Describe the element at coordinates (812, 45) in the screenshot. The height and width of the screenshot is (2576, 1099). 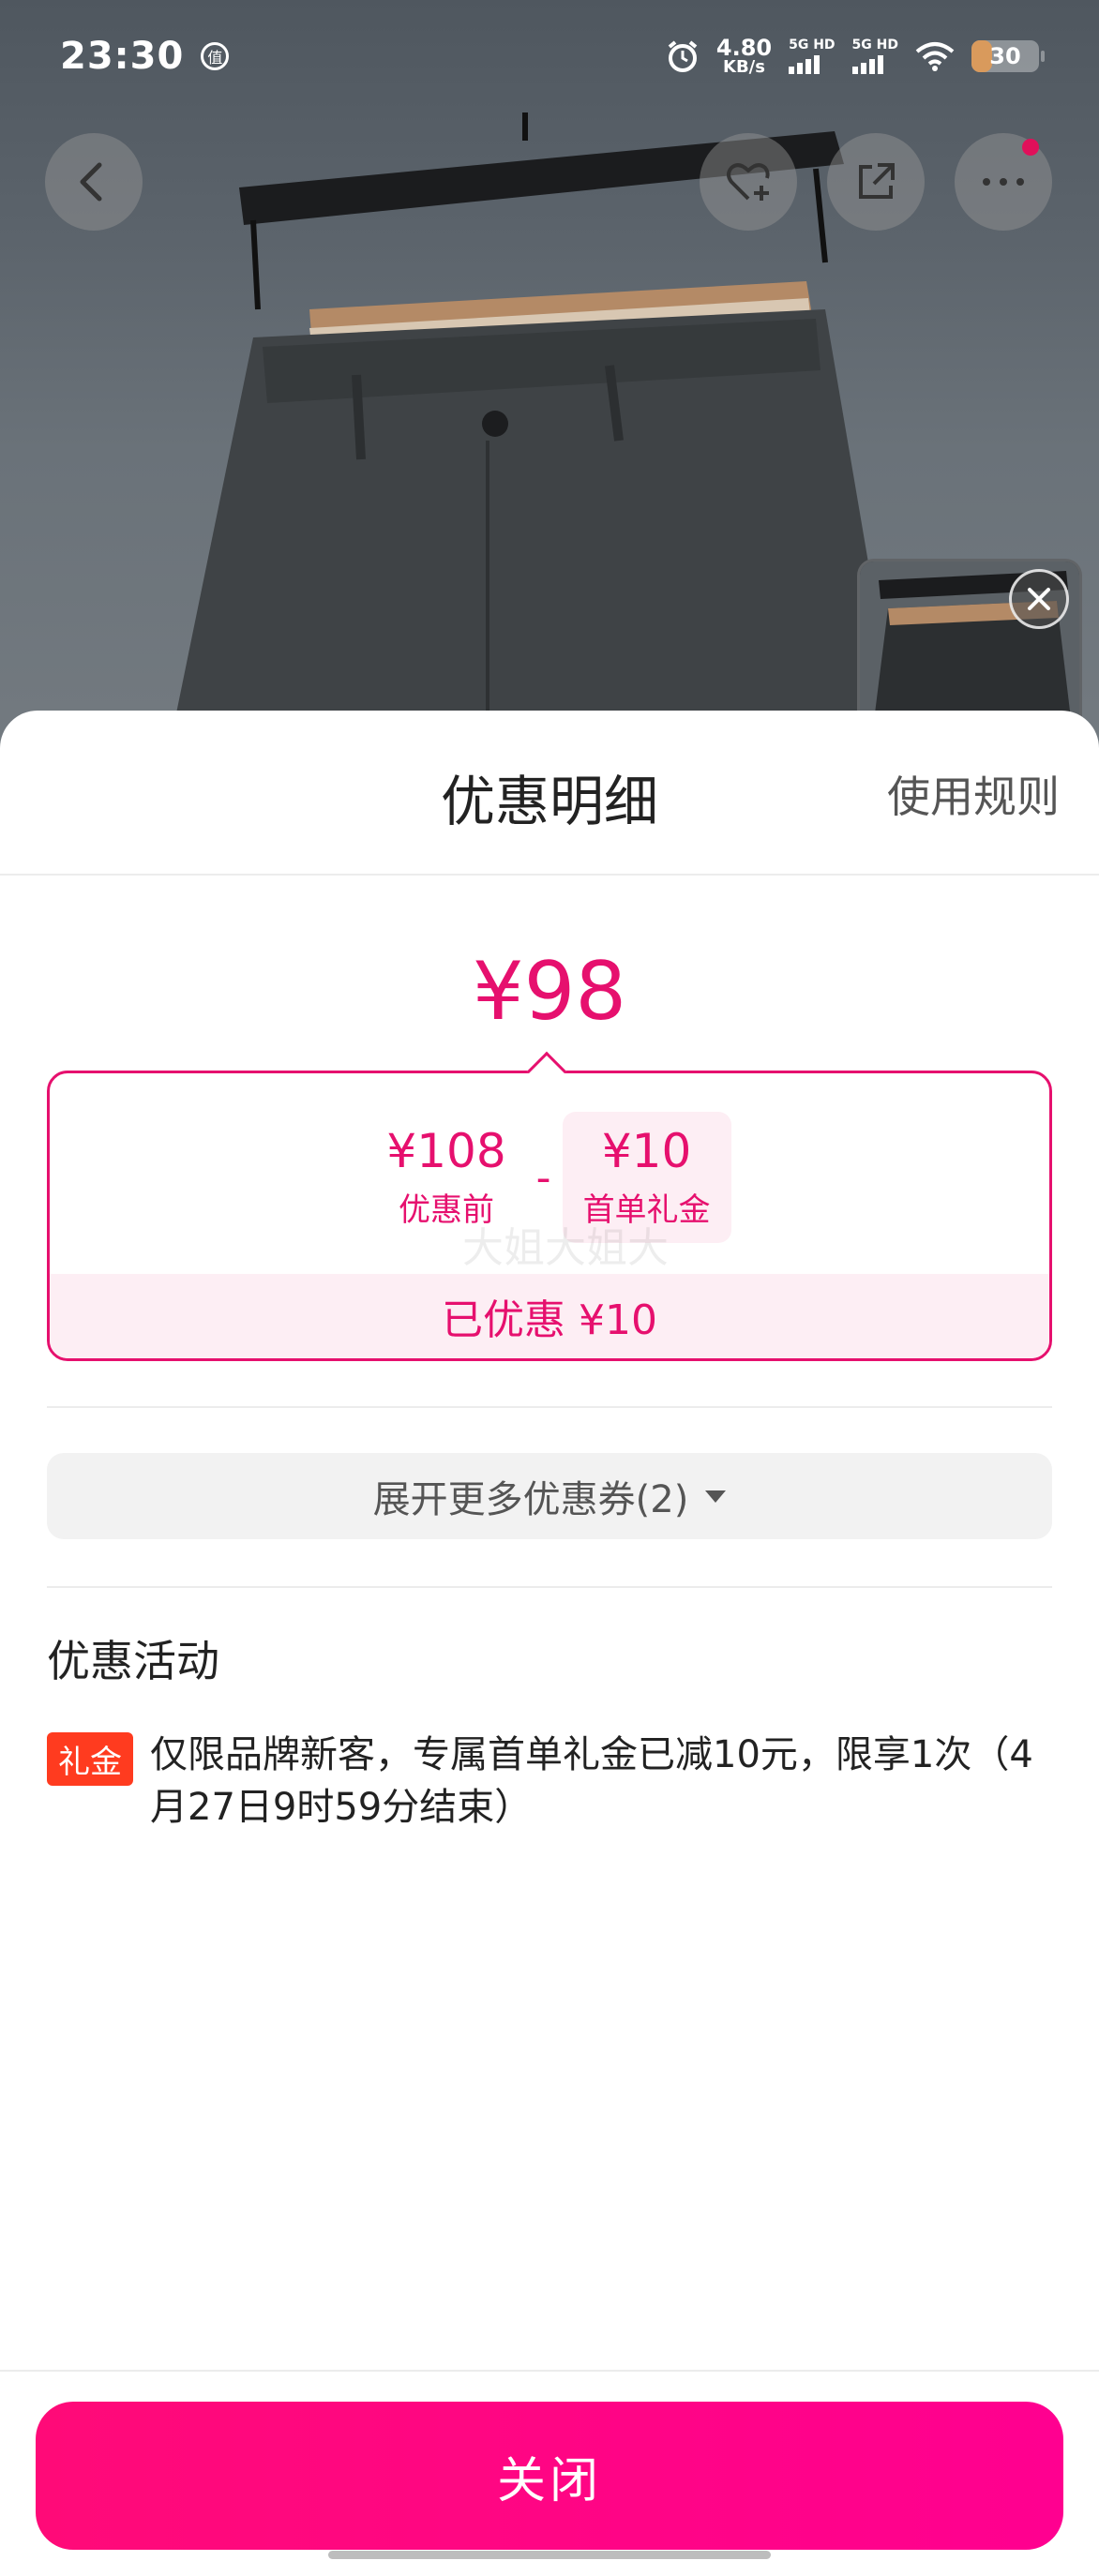
I see `signal-sim1-label: 5G HD` at that location.